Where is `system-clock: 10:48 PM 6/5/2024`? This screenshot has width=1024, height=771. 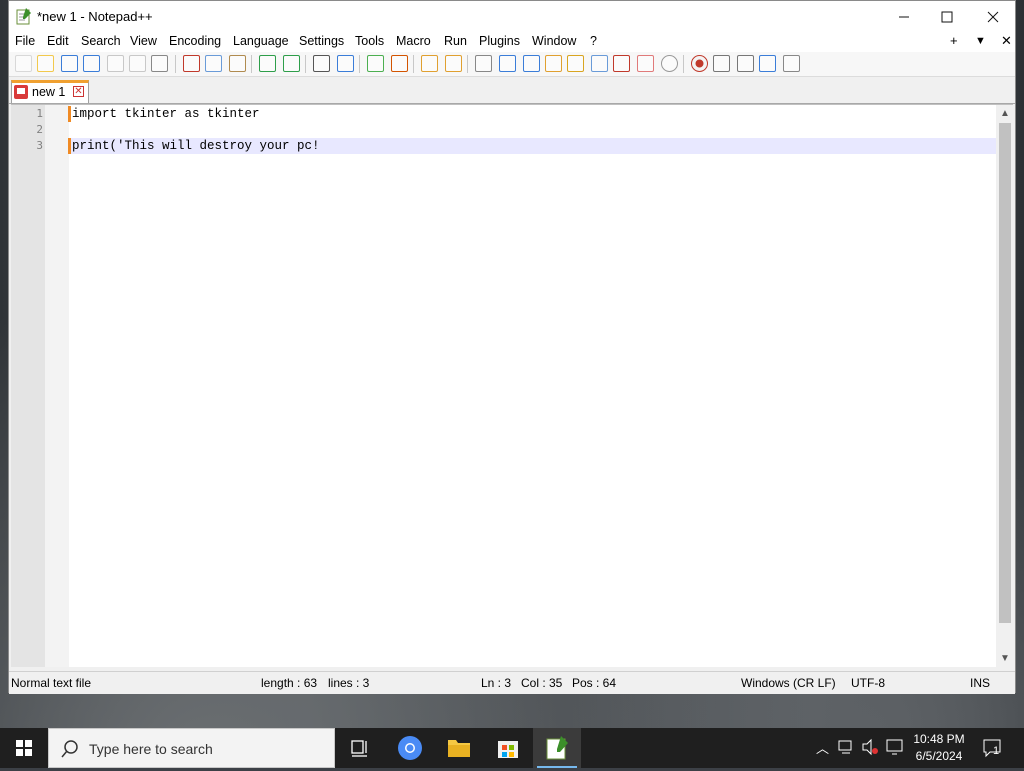 system-clock: 10:48 PM 6/5/2024 is located at coordinates (939, 748).